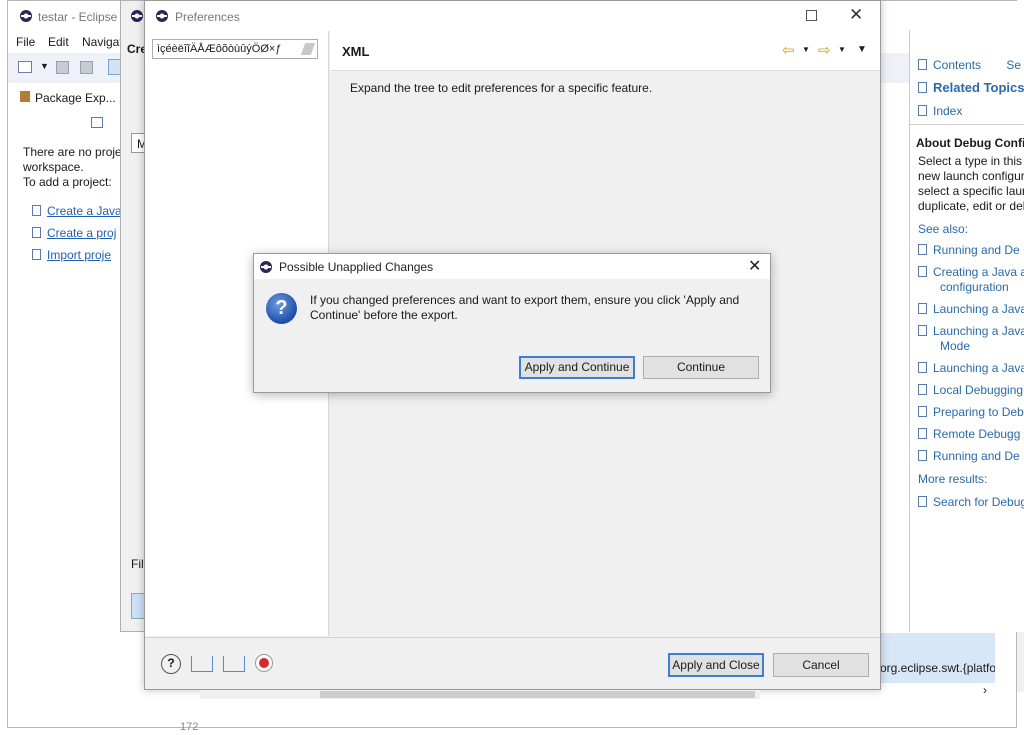 The height and width of the screenshot is (735, 1024). I want to click on package-explorer-icon, so click(25, 96).